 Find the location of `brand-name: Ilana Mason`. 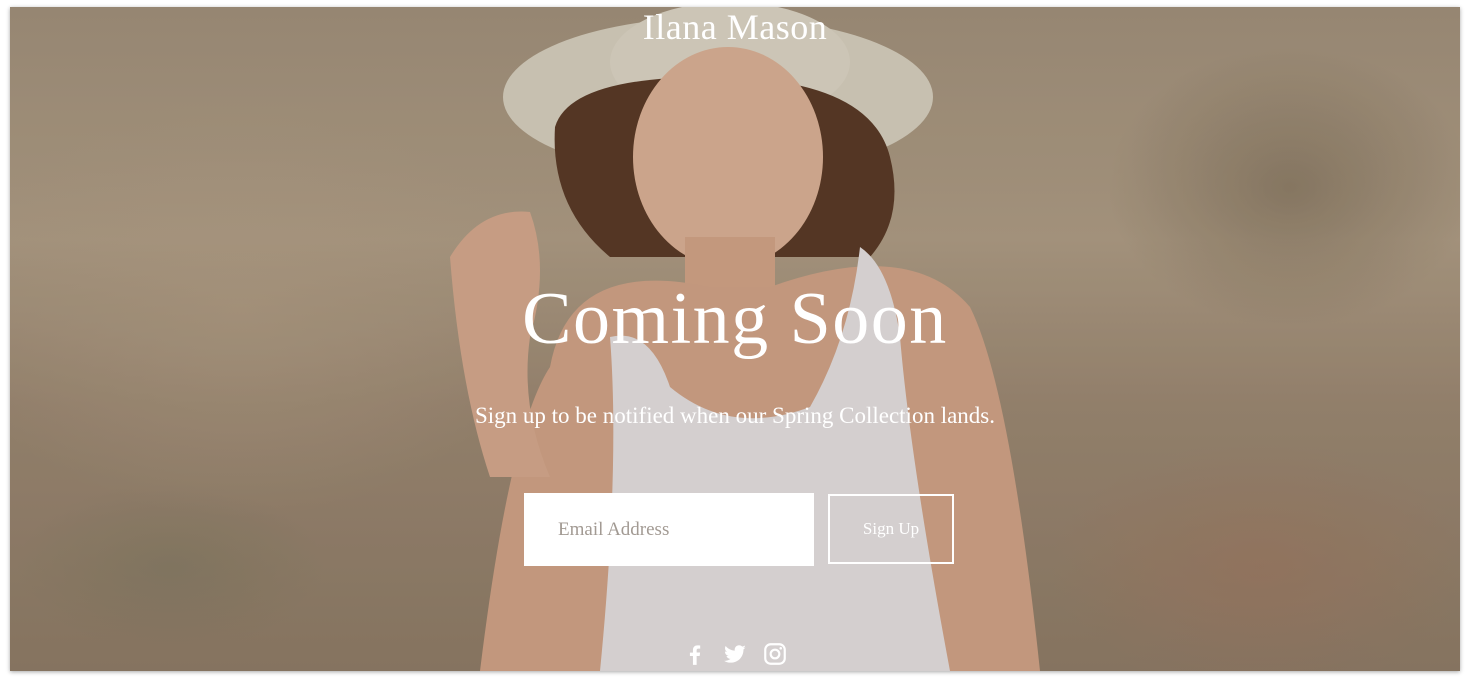

brand-name: Ilana Mason is located at coordinates (735, 27).